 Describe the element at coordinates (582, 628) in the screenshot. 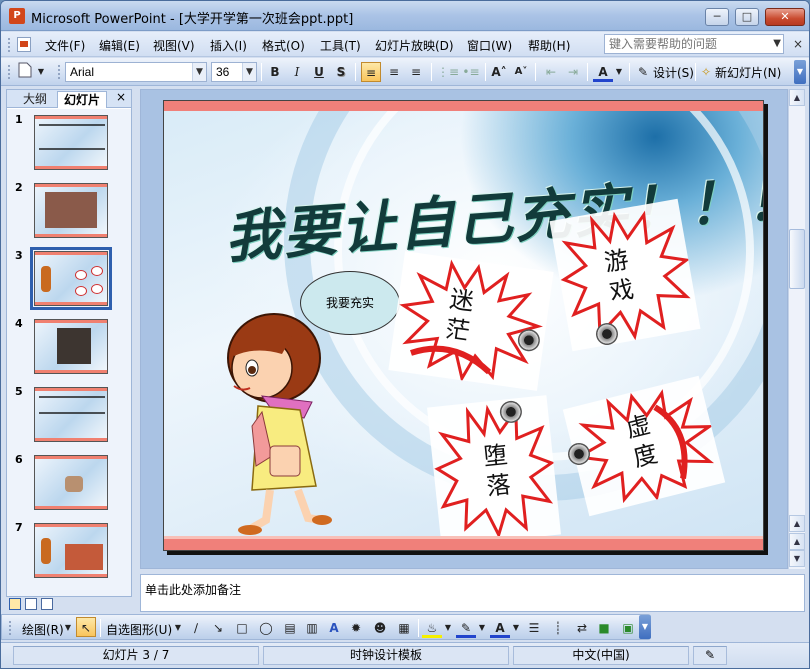

I see `arrow-style-icon: ⇄` at that location.